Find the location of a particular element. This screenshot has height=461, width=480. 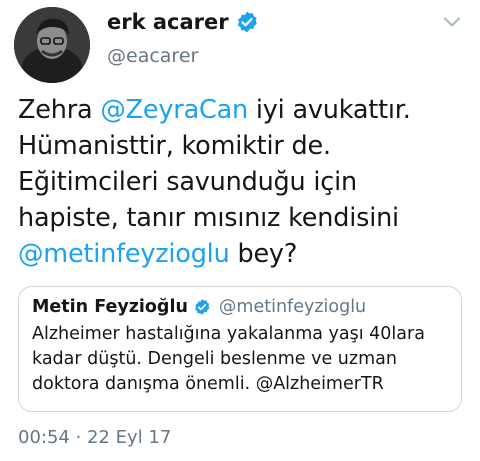

tweet-text-line: Zehra @ZeyraCan iyi avukattır. is located at coordinates (243, 110).